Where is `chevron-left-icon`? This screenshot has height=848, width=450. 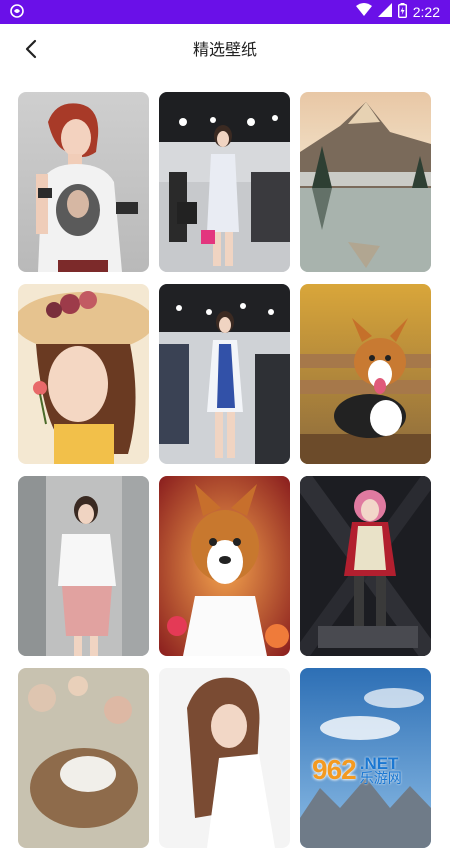 chevron-left-icon is located at coordinates (31, 49).